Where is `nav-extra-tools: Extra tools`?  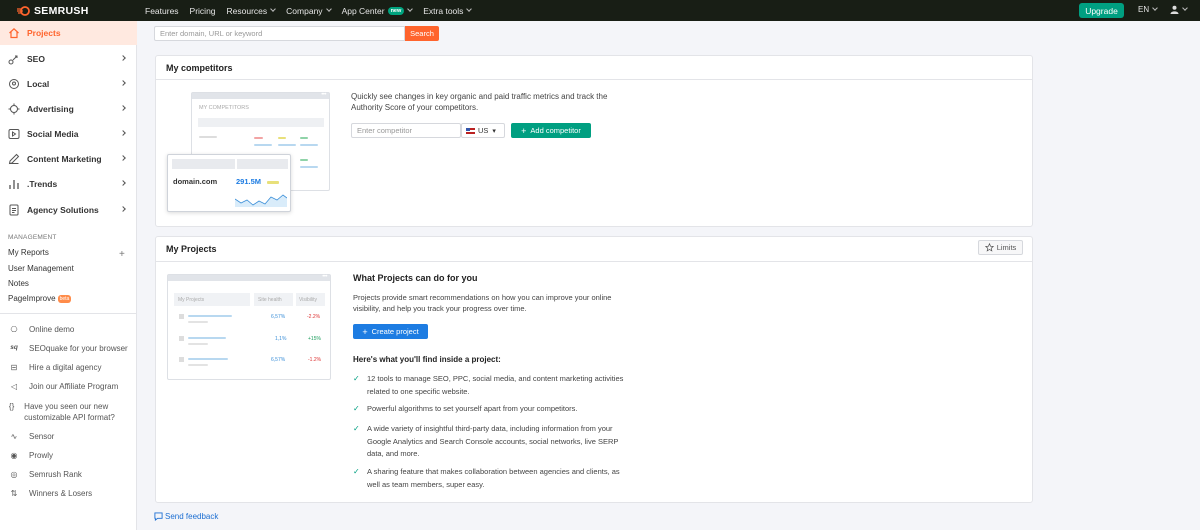 nav-extra-tools: Extra tools is located at coordinates (448, 11).